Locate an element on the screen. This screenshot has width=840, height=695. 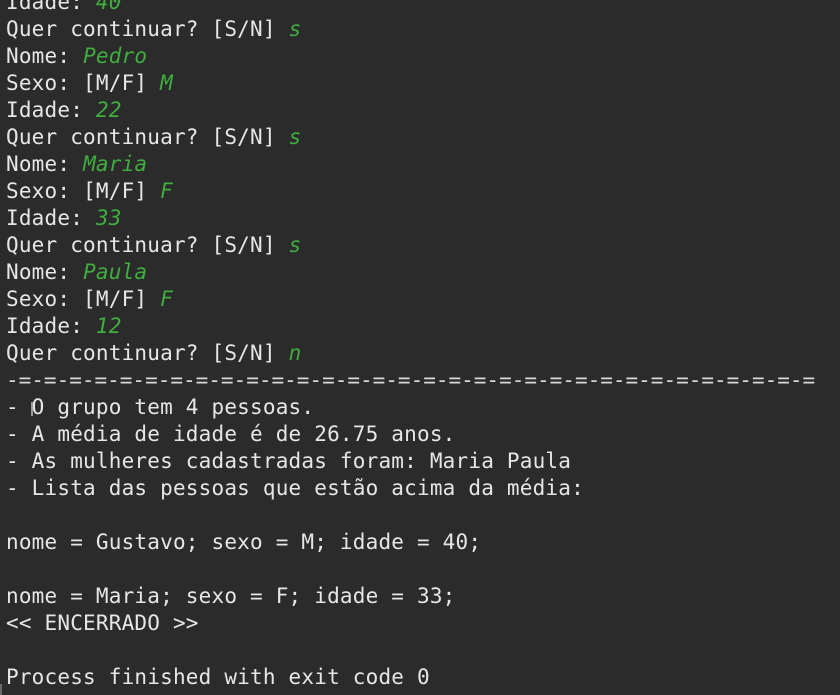
user-input: 33 is located at coordinates (108, 218).